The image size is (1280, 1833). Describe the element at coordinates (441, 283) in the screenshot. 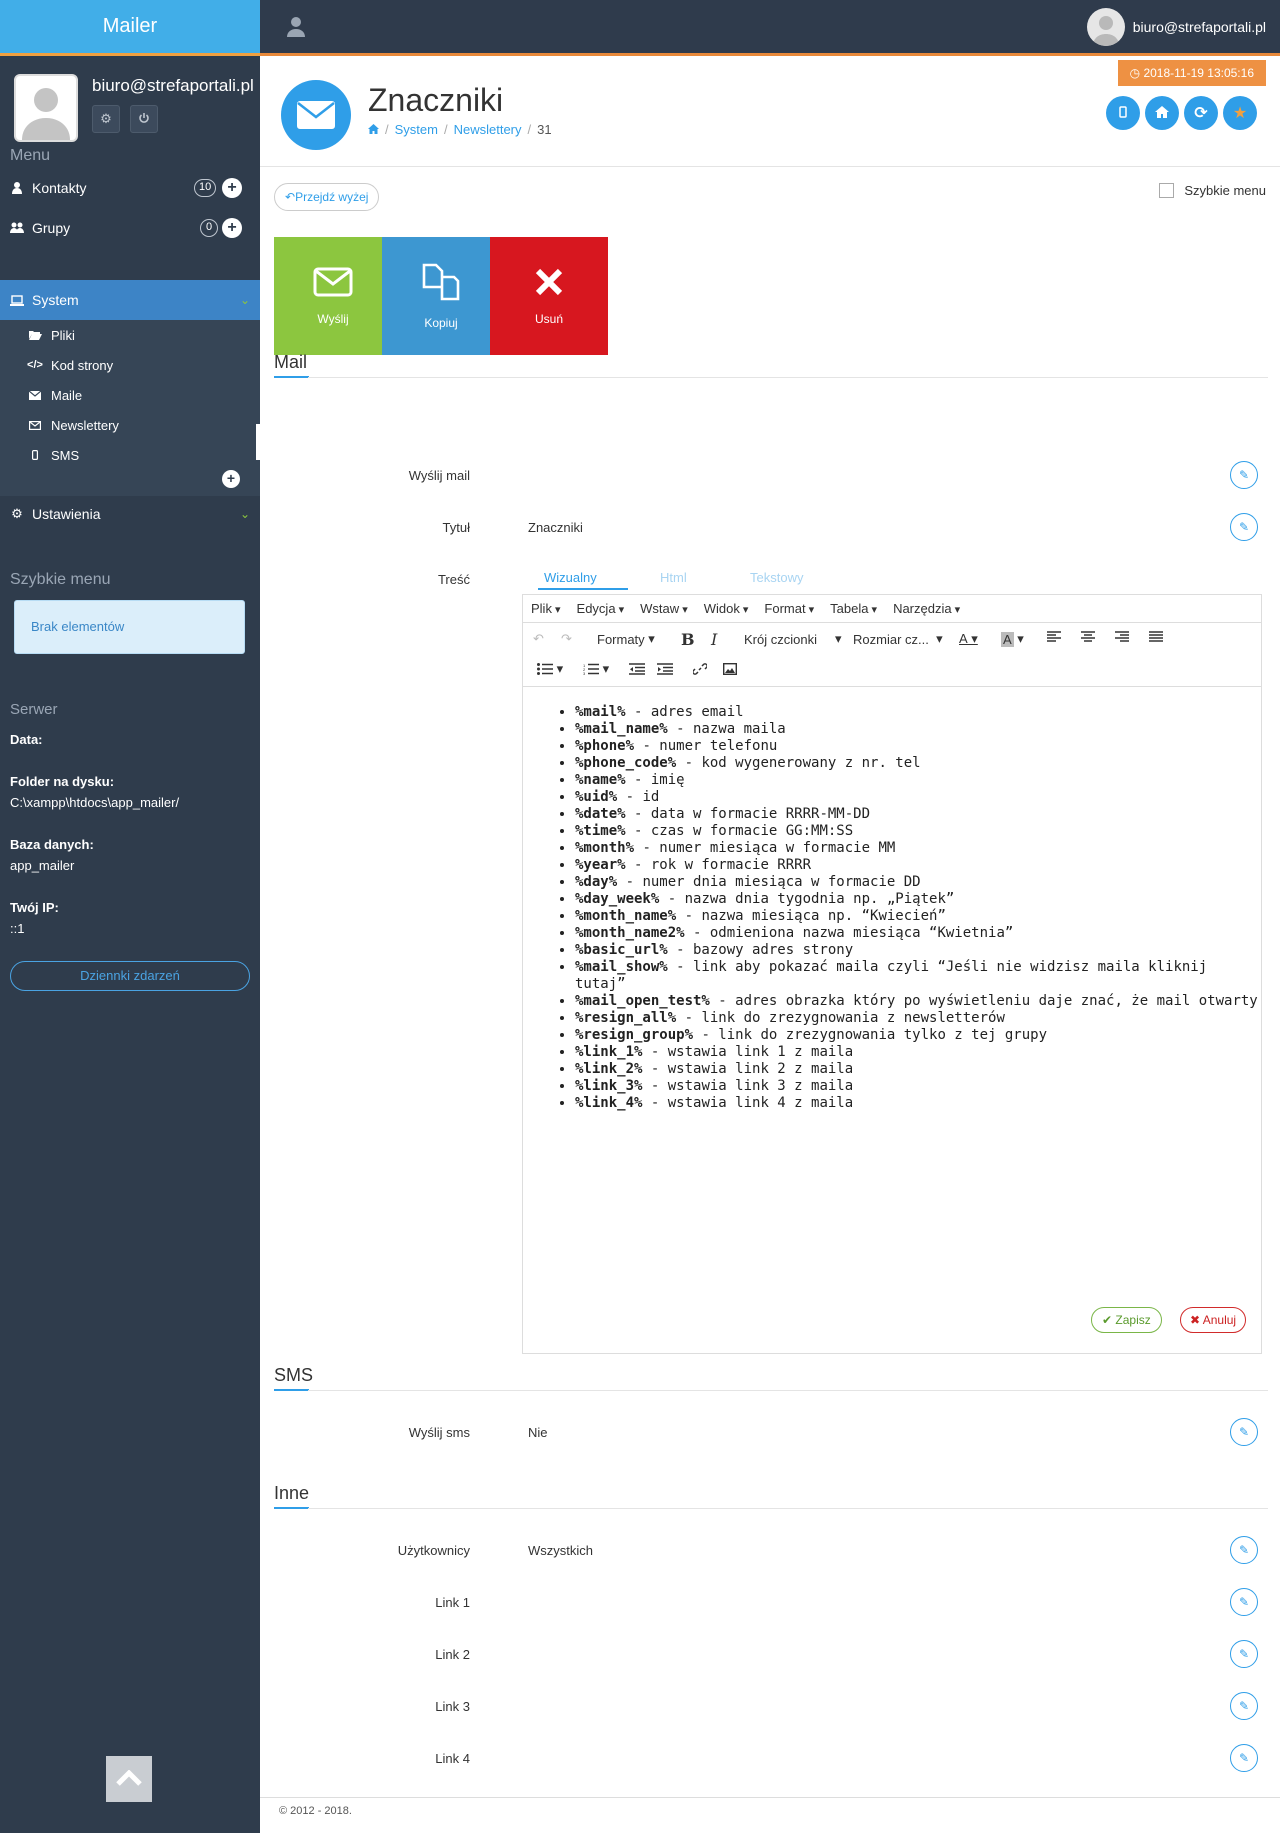

I see `copy-icon` at that location.